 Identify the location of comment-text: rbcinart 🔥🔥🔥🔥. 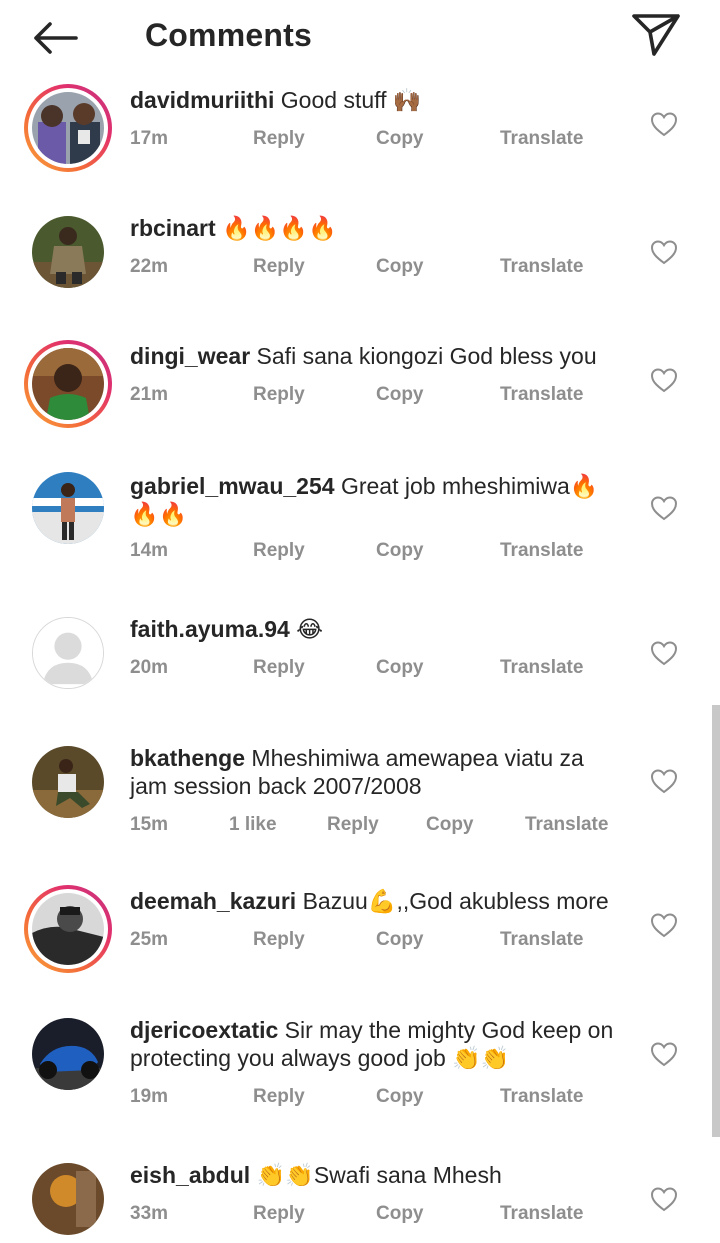
(377, 228).